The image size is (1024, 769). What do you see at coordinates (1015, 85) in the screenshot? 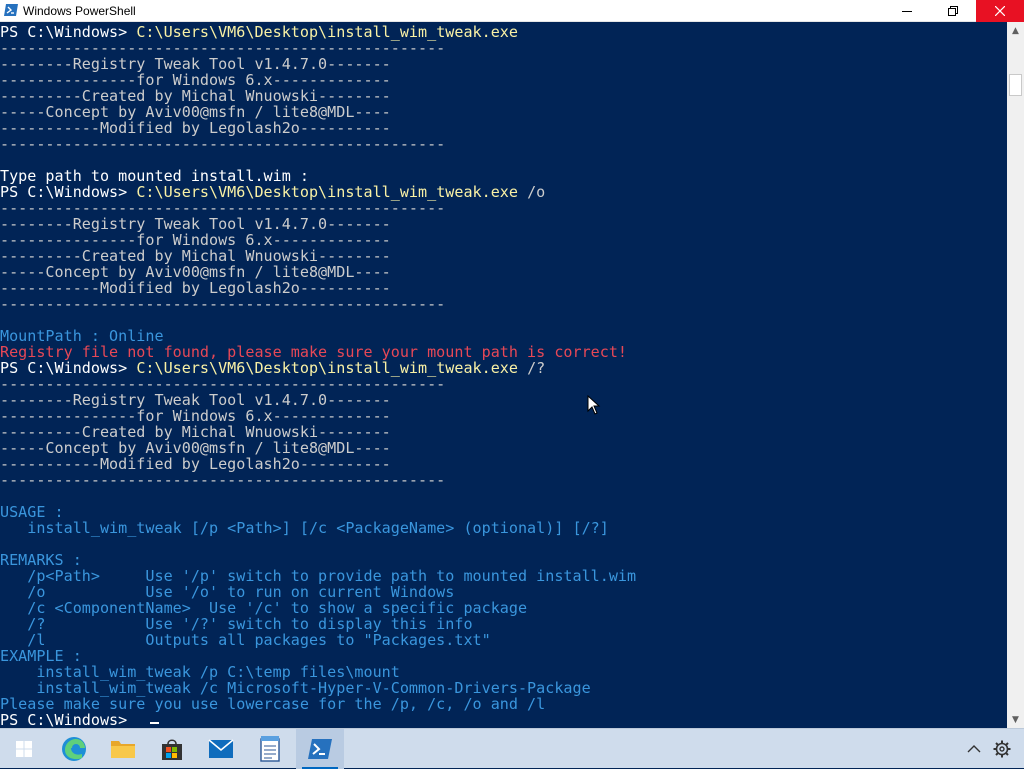
I see `scroll-thumb` at bounding box center [1015, 85].